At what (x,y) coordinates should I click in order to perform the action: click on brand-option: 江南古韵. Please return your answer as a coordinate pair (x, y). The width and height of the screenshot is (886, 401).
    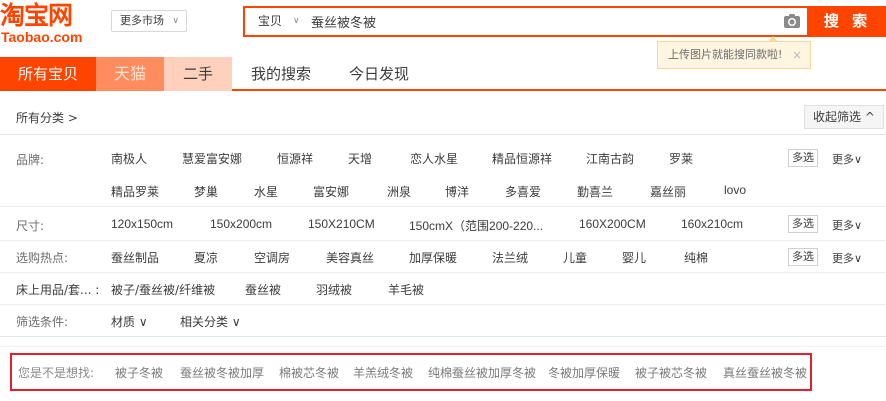
    Looking at the image, I should click on (610, 158).